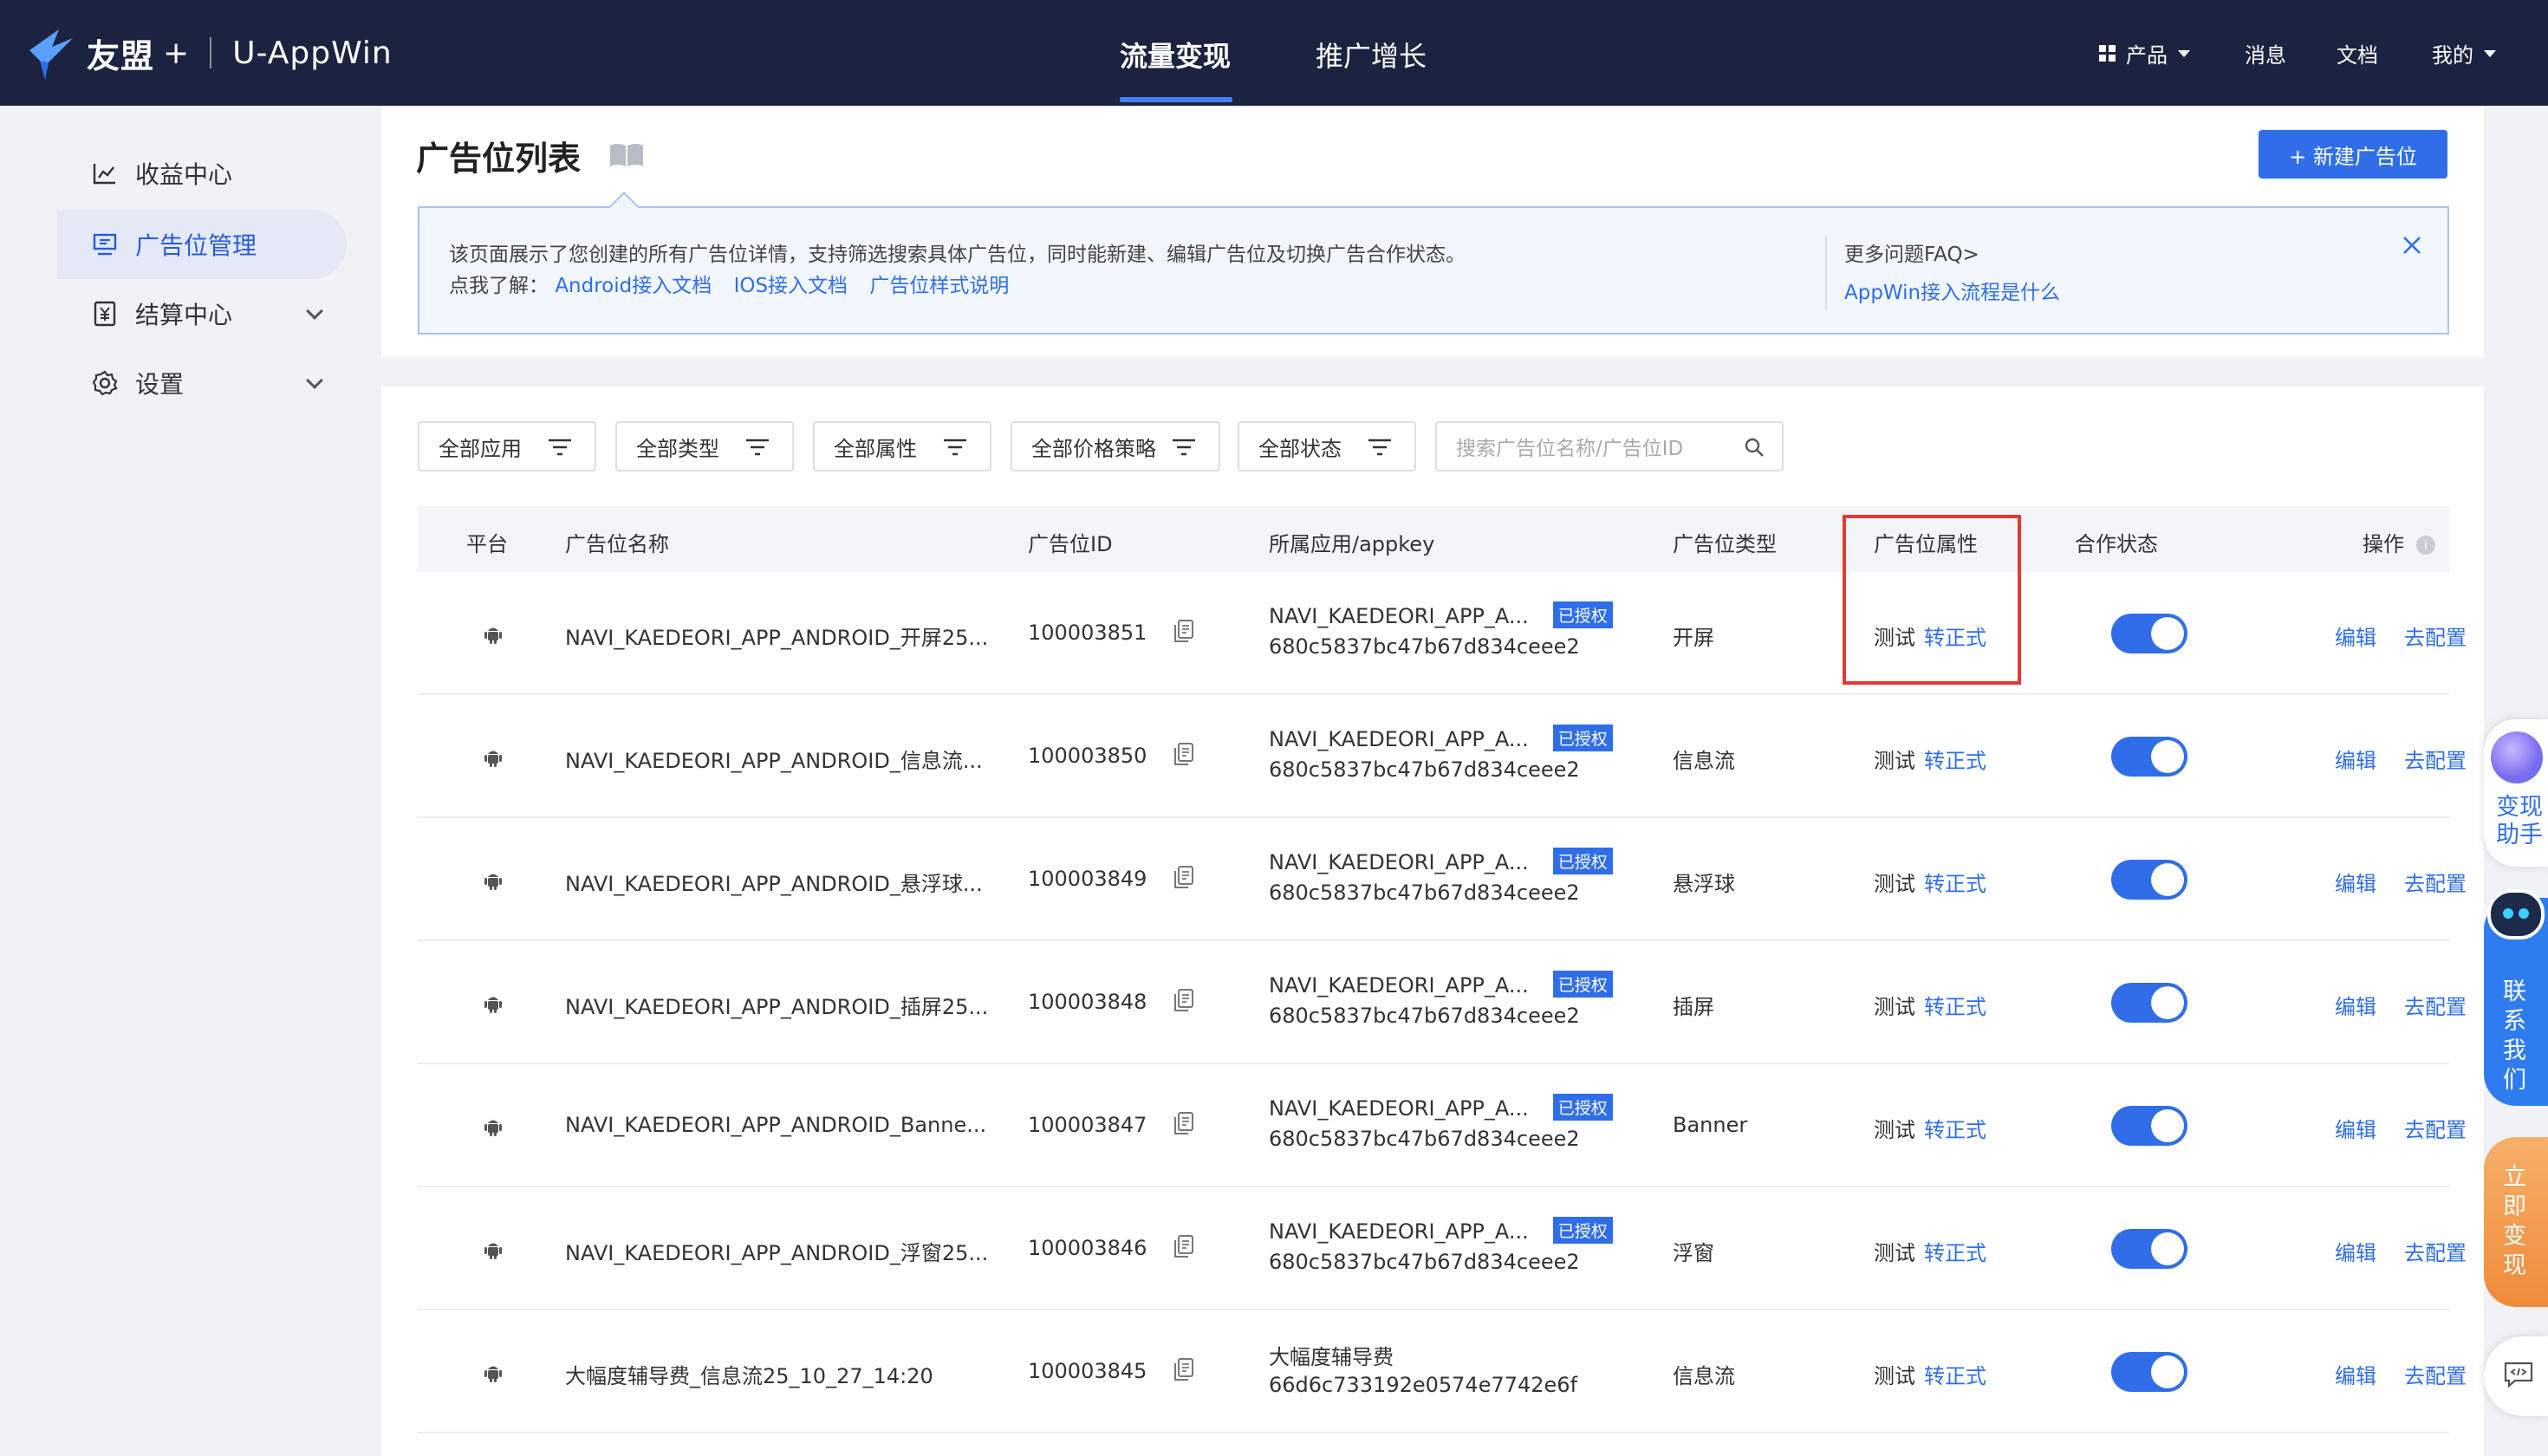 The width and height of the screenshot is (2548, 1456). What do you see at coordinates (105, 173) in the screenshot?
I see `line-chart-icon` at bounding box center [105, 173].